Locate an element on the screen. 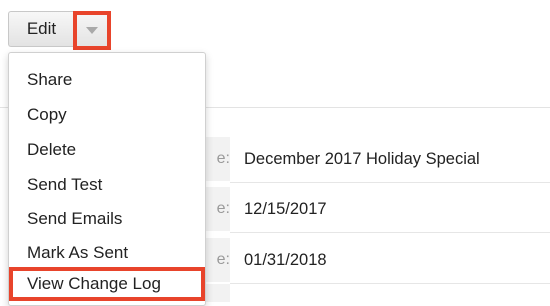 Image resolution: width=550 pixels, height=306 pixels. caret-down-icon is located at coordinates (92, 30).